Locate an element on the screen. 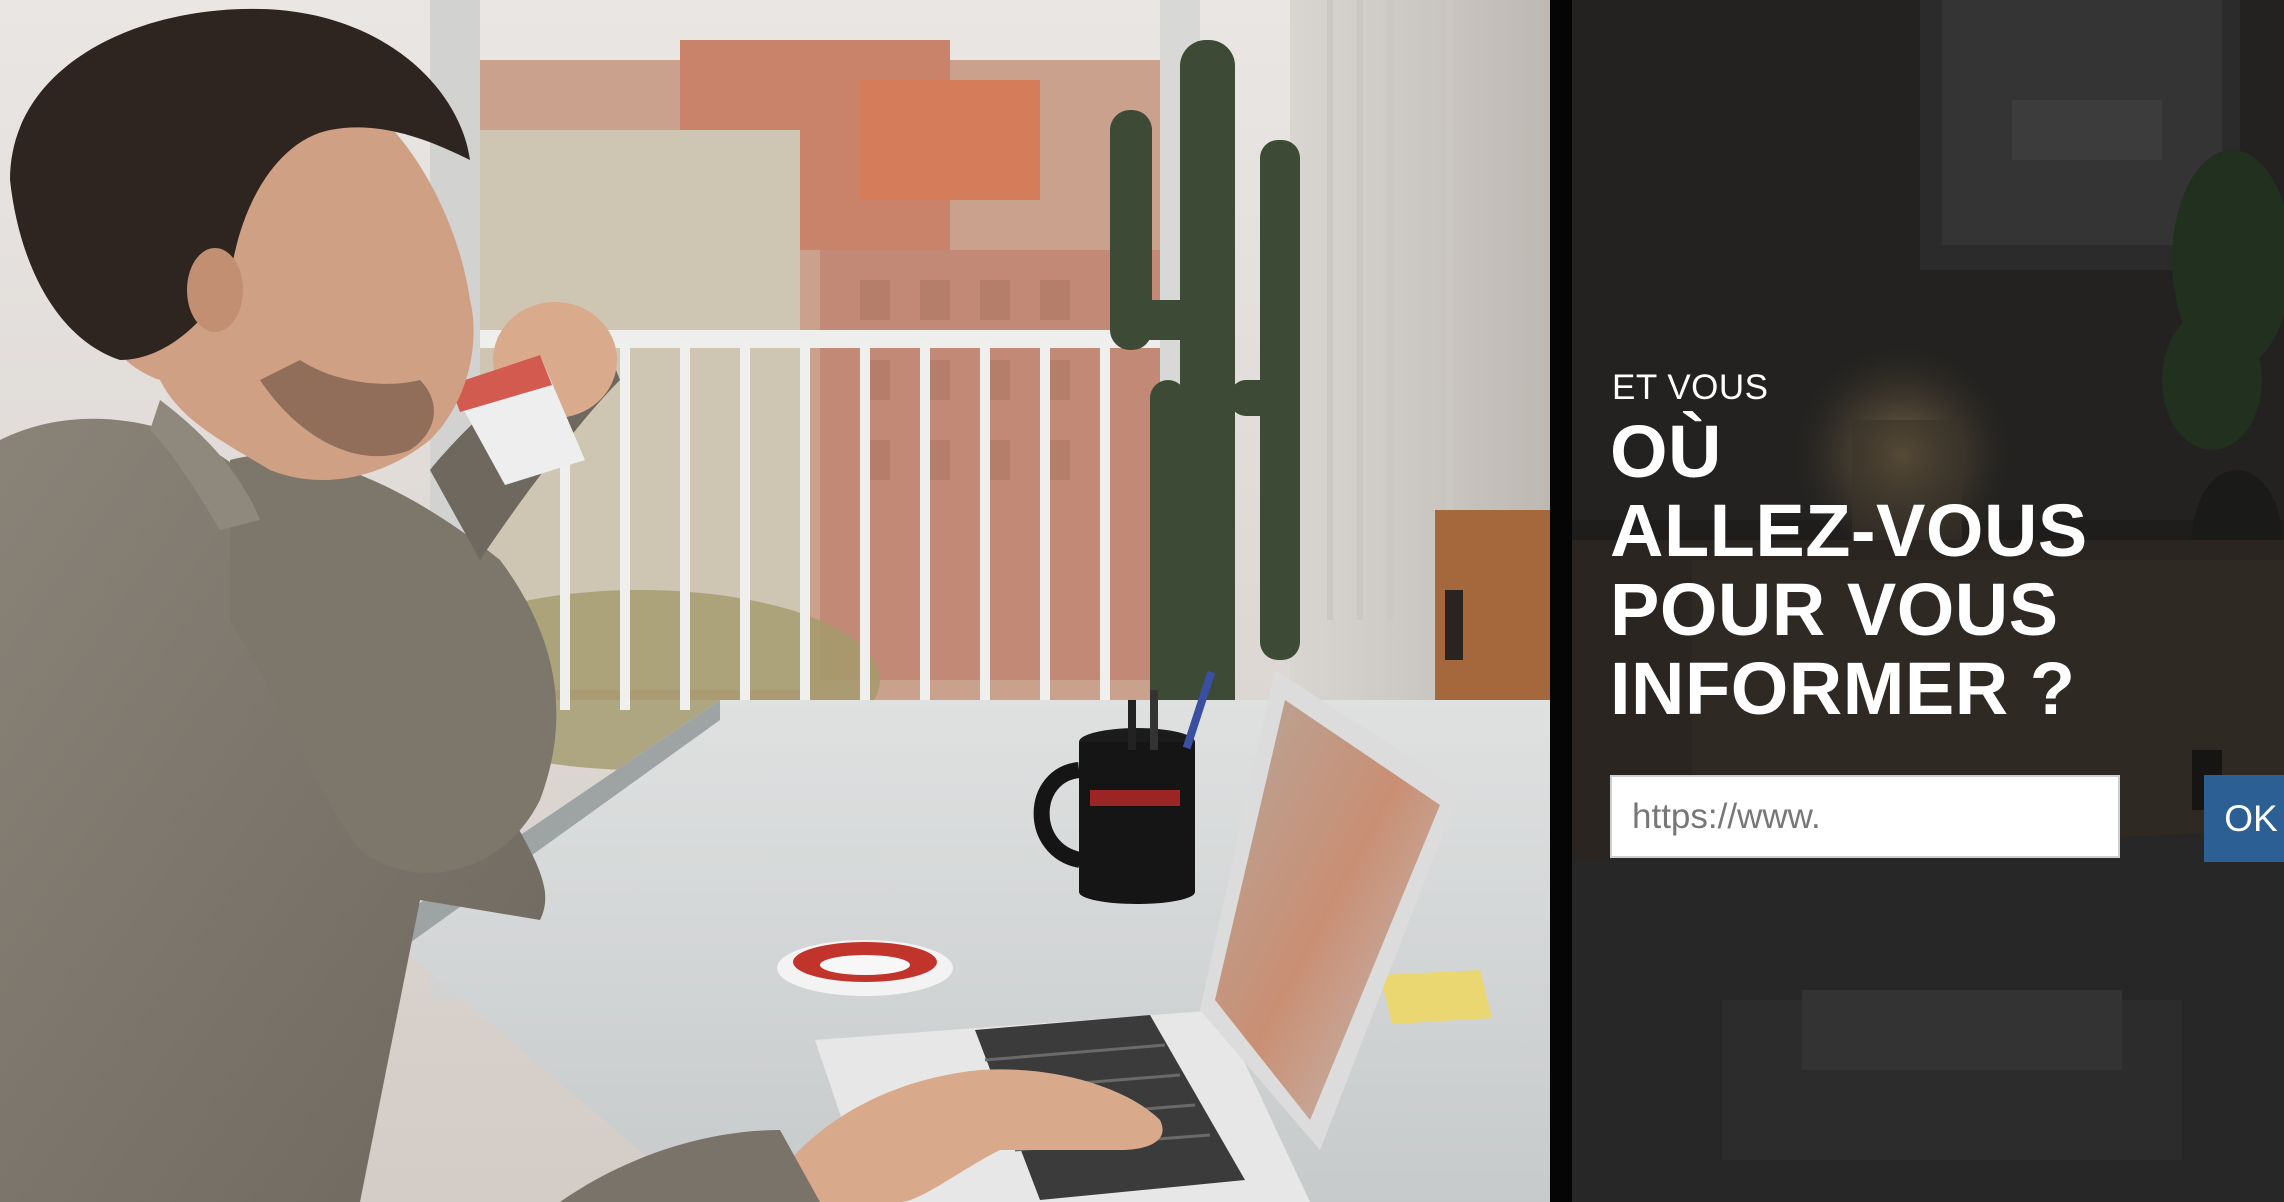  url-input is located at coordinates (1865, 816).